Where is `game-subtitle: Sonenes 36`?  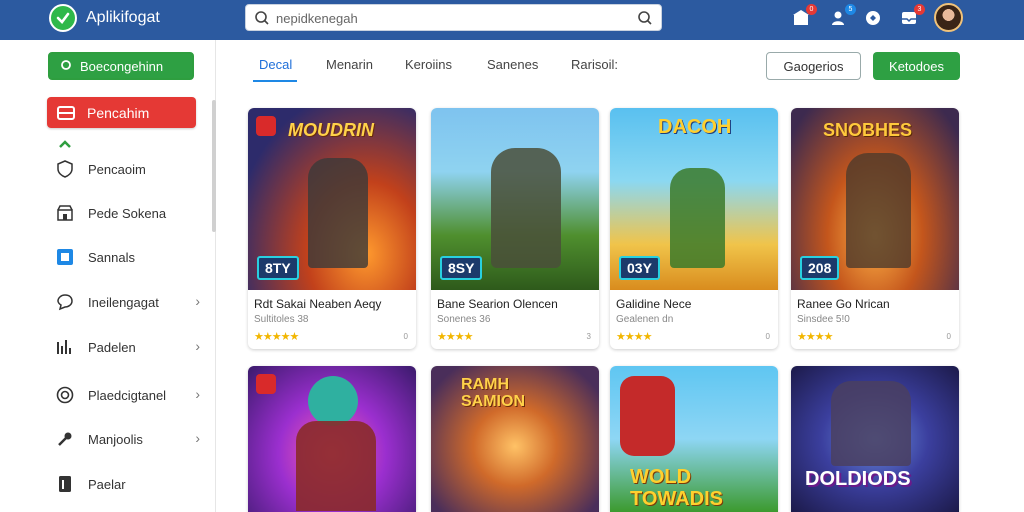
game-subtitle: Sonenes 36 is located at coordinates (464, 319).